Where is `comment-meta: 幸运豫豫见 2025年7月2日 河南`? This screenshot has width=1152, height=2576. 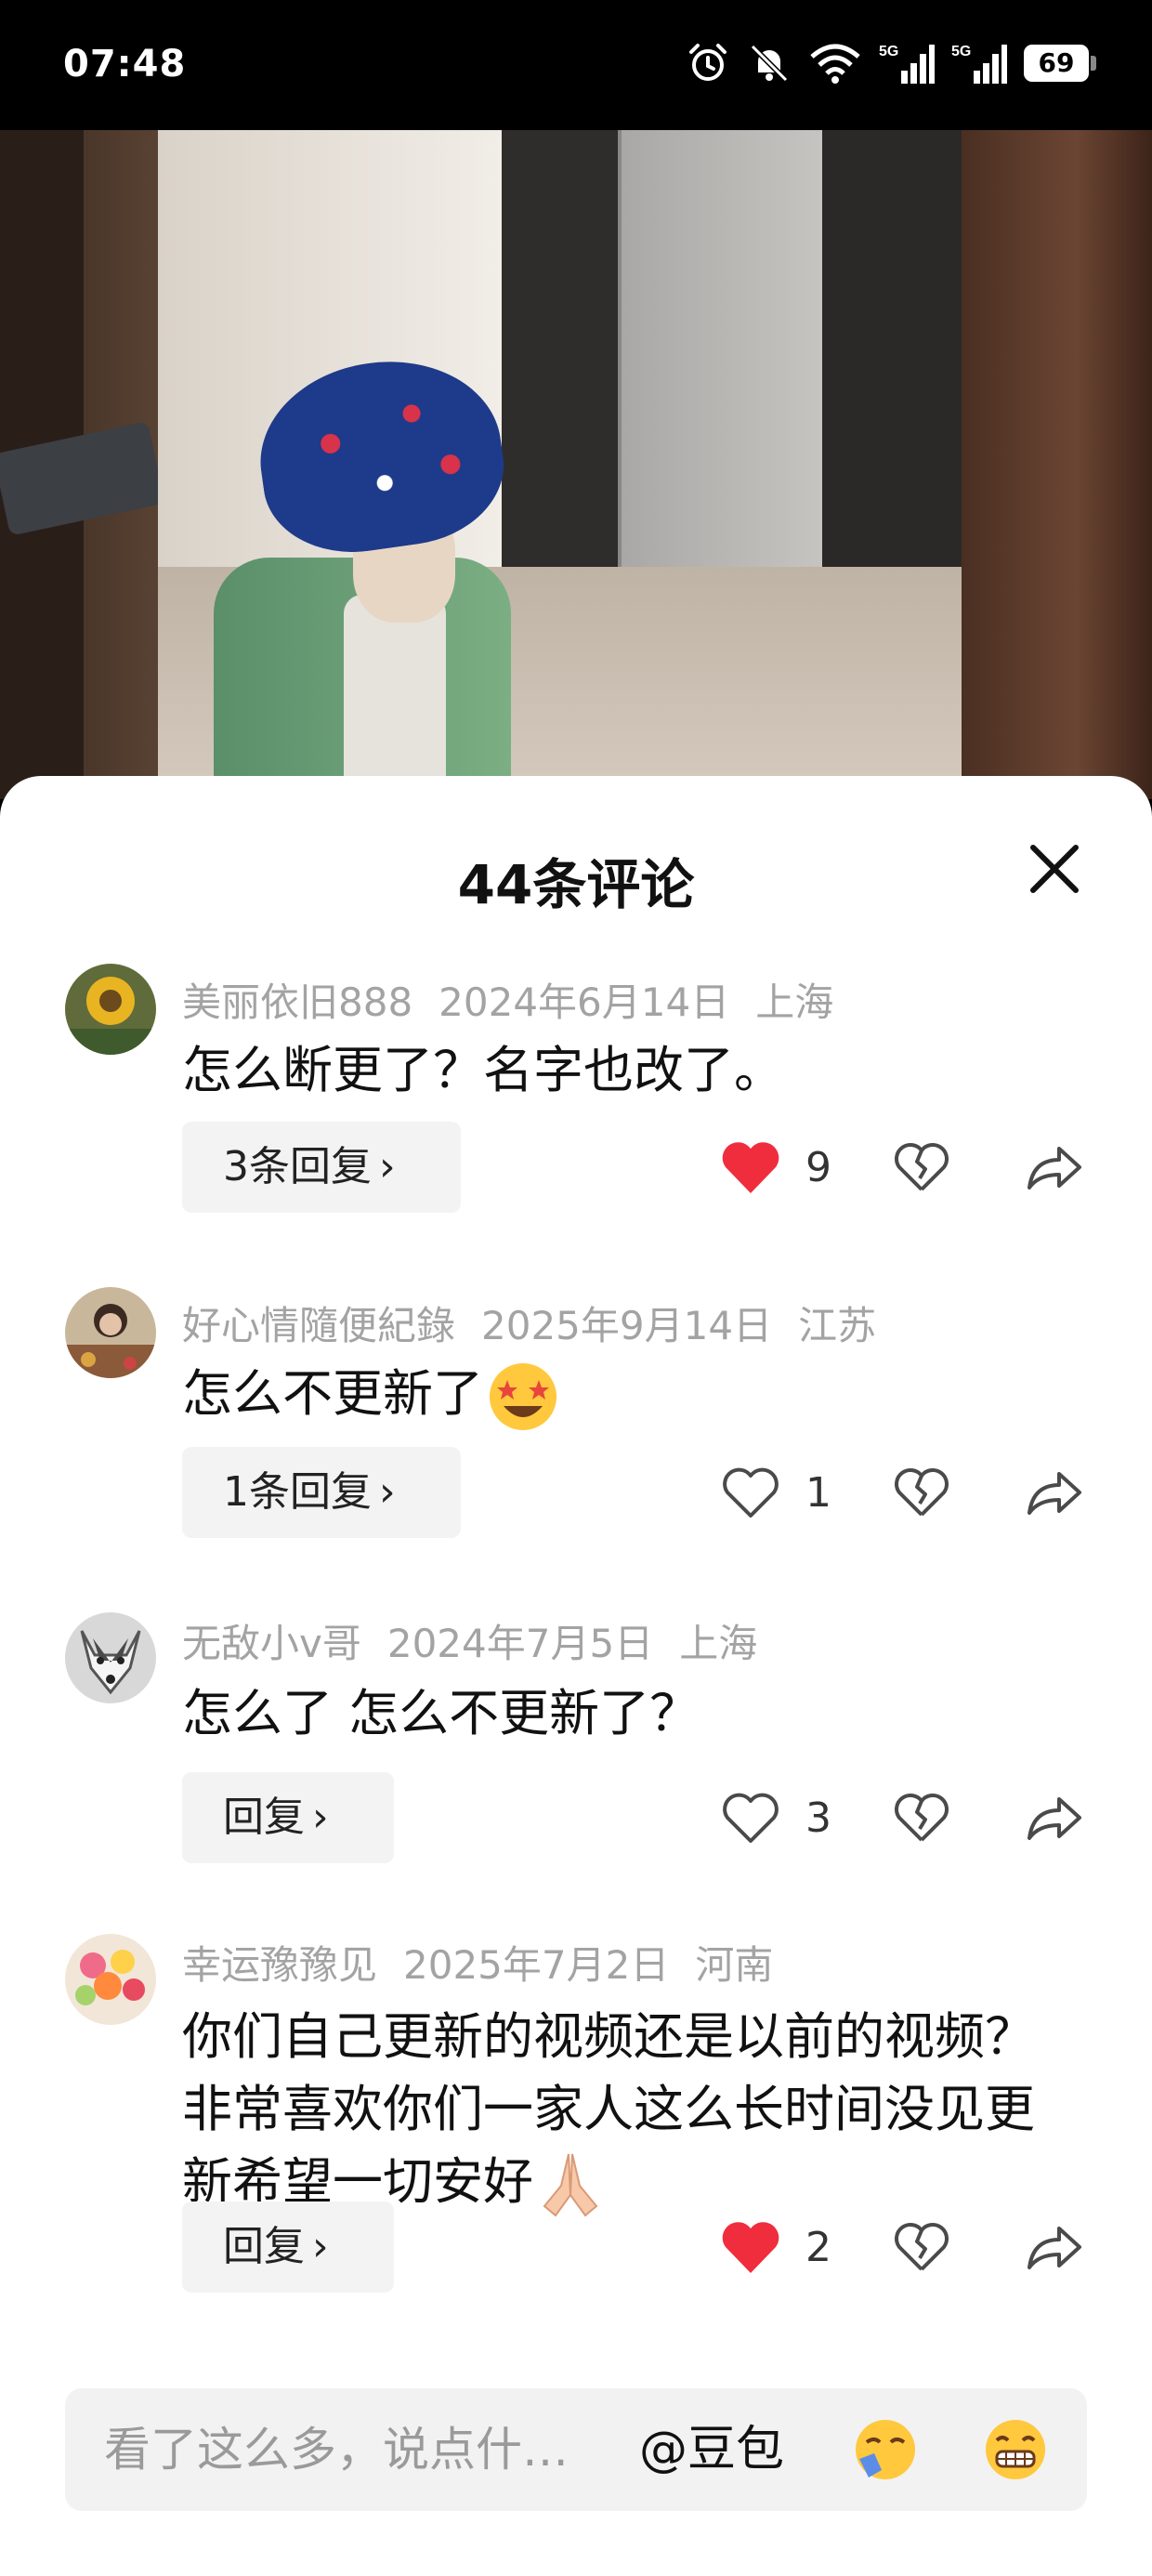 comment-meta: 幸运豫豫见 2025年7月2日 河南 is located at coordinates (490, 1962).